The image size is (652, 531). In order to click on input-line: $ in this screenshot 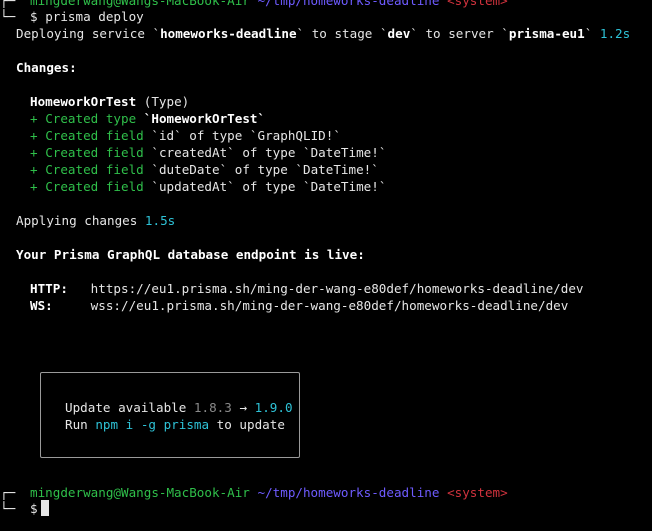, I will do `click(34, 508)`.